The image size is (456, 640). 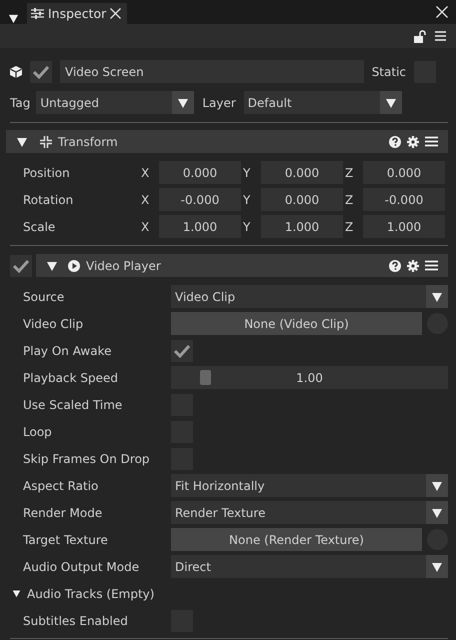 What do you see at coordinates (39, 227) in the screenshot?
I see `property-label: Scale` at bounding box center [39, 227].